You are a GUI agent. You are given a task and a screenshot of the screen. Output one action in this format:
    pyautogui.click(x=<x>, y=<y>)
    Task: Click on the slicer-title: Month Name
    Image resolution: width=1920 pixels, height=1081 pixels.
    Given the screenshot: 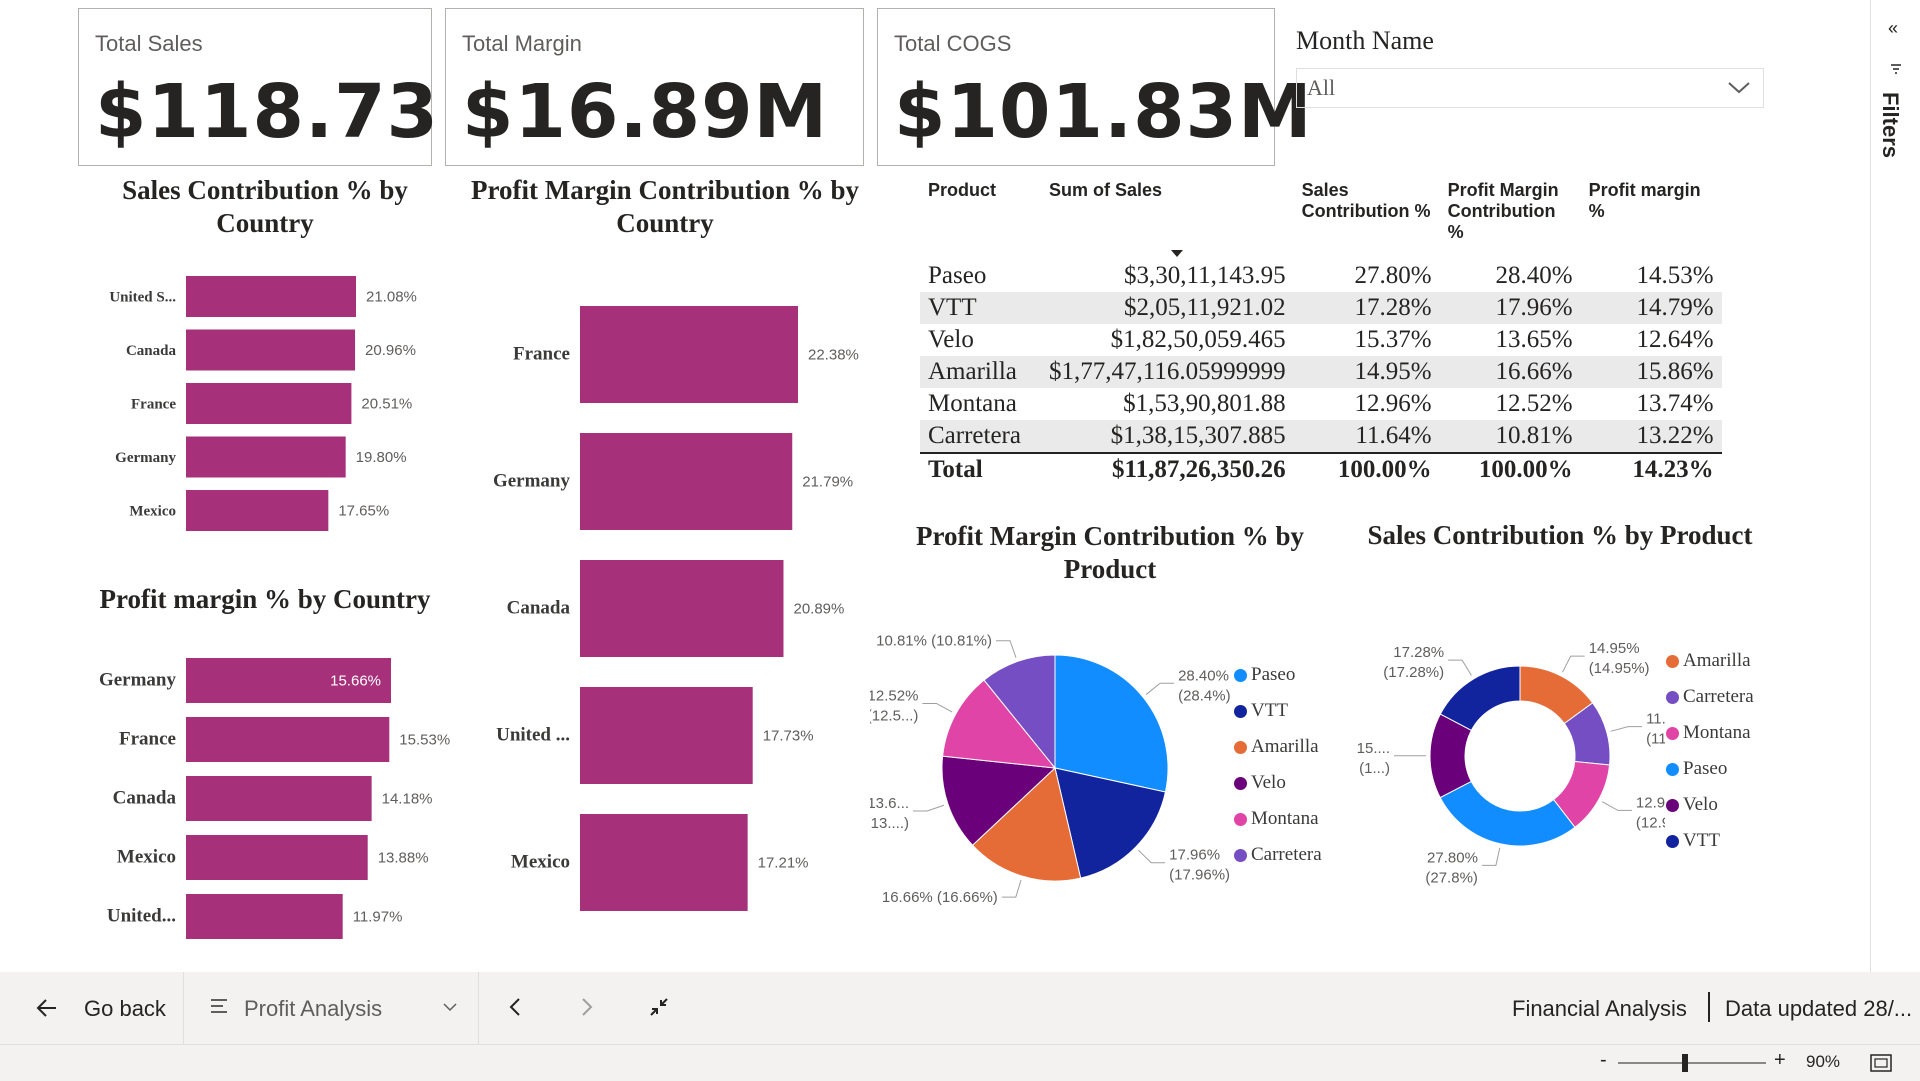 What is the action you would take?
    pyautogui.click(x=1530, y=41)
    